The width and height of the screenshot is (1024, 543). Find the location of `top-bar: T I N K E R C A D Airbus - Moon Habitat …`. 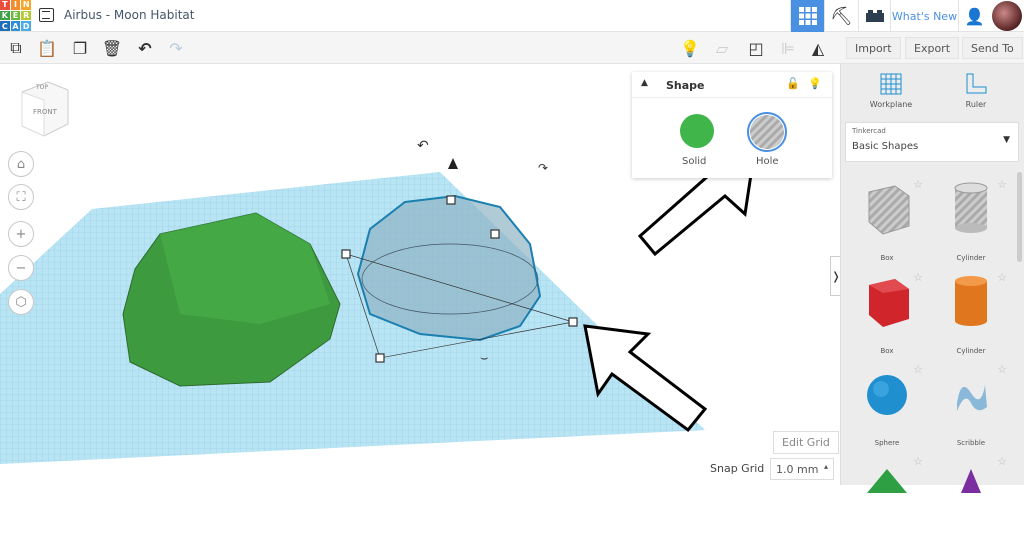

top-bar: T I N K E R C A D Airbus - Moon Habitat … is located at coordinates (512, 16).